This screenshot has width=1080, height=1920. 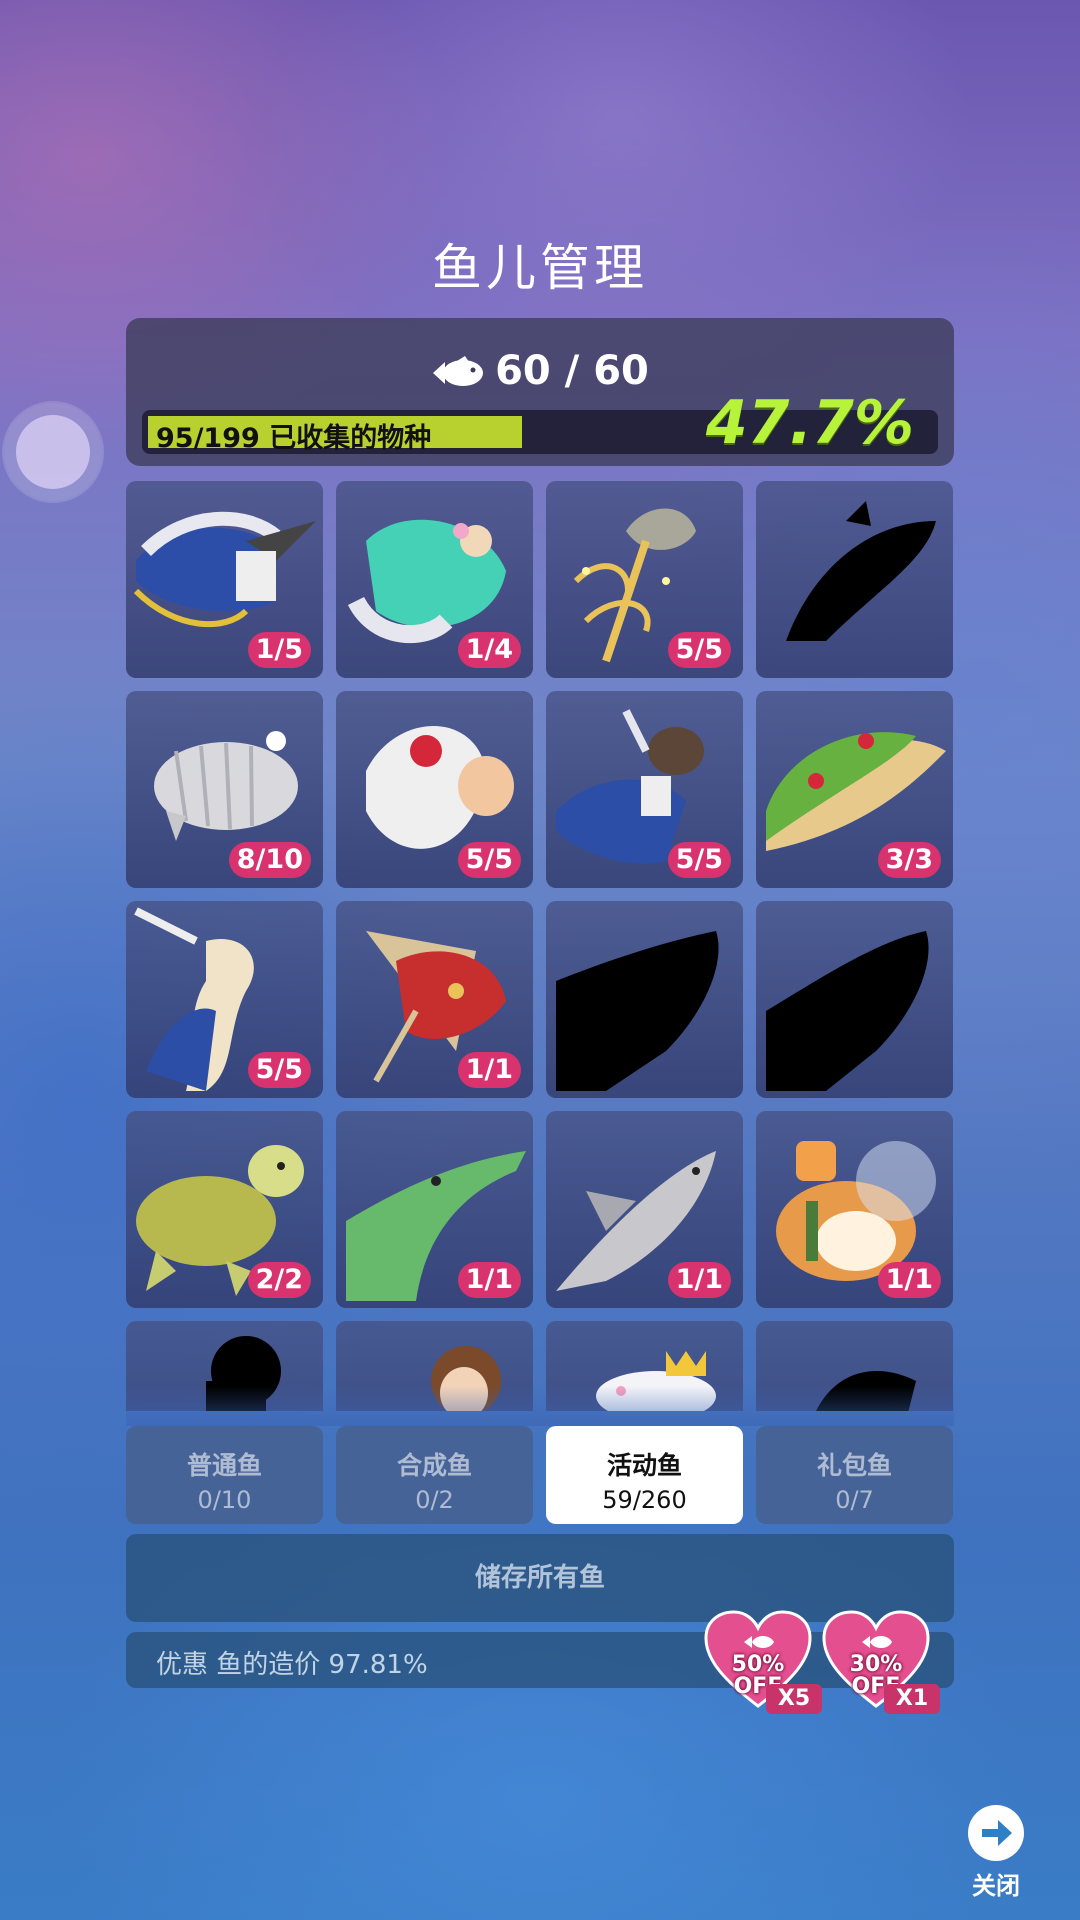 I want to click on collection-percent: 47.7%, so click(x=809, y=423).